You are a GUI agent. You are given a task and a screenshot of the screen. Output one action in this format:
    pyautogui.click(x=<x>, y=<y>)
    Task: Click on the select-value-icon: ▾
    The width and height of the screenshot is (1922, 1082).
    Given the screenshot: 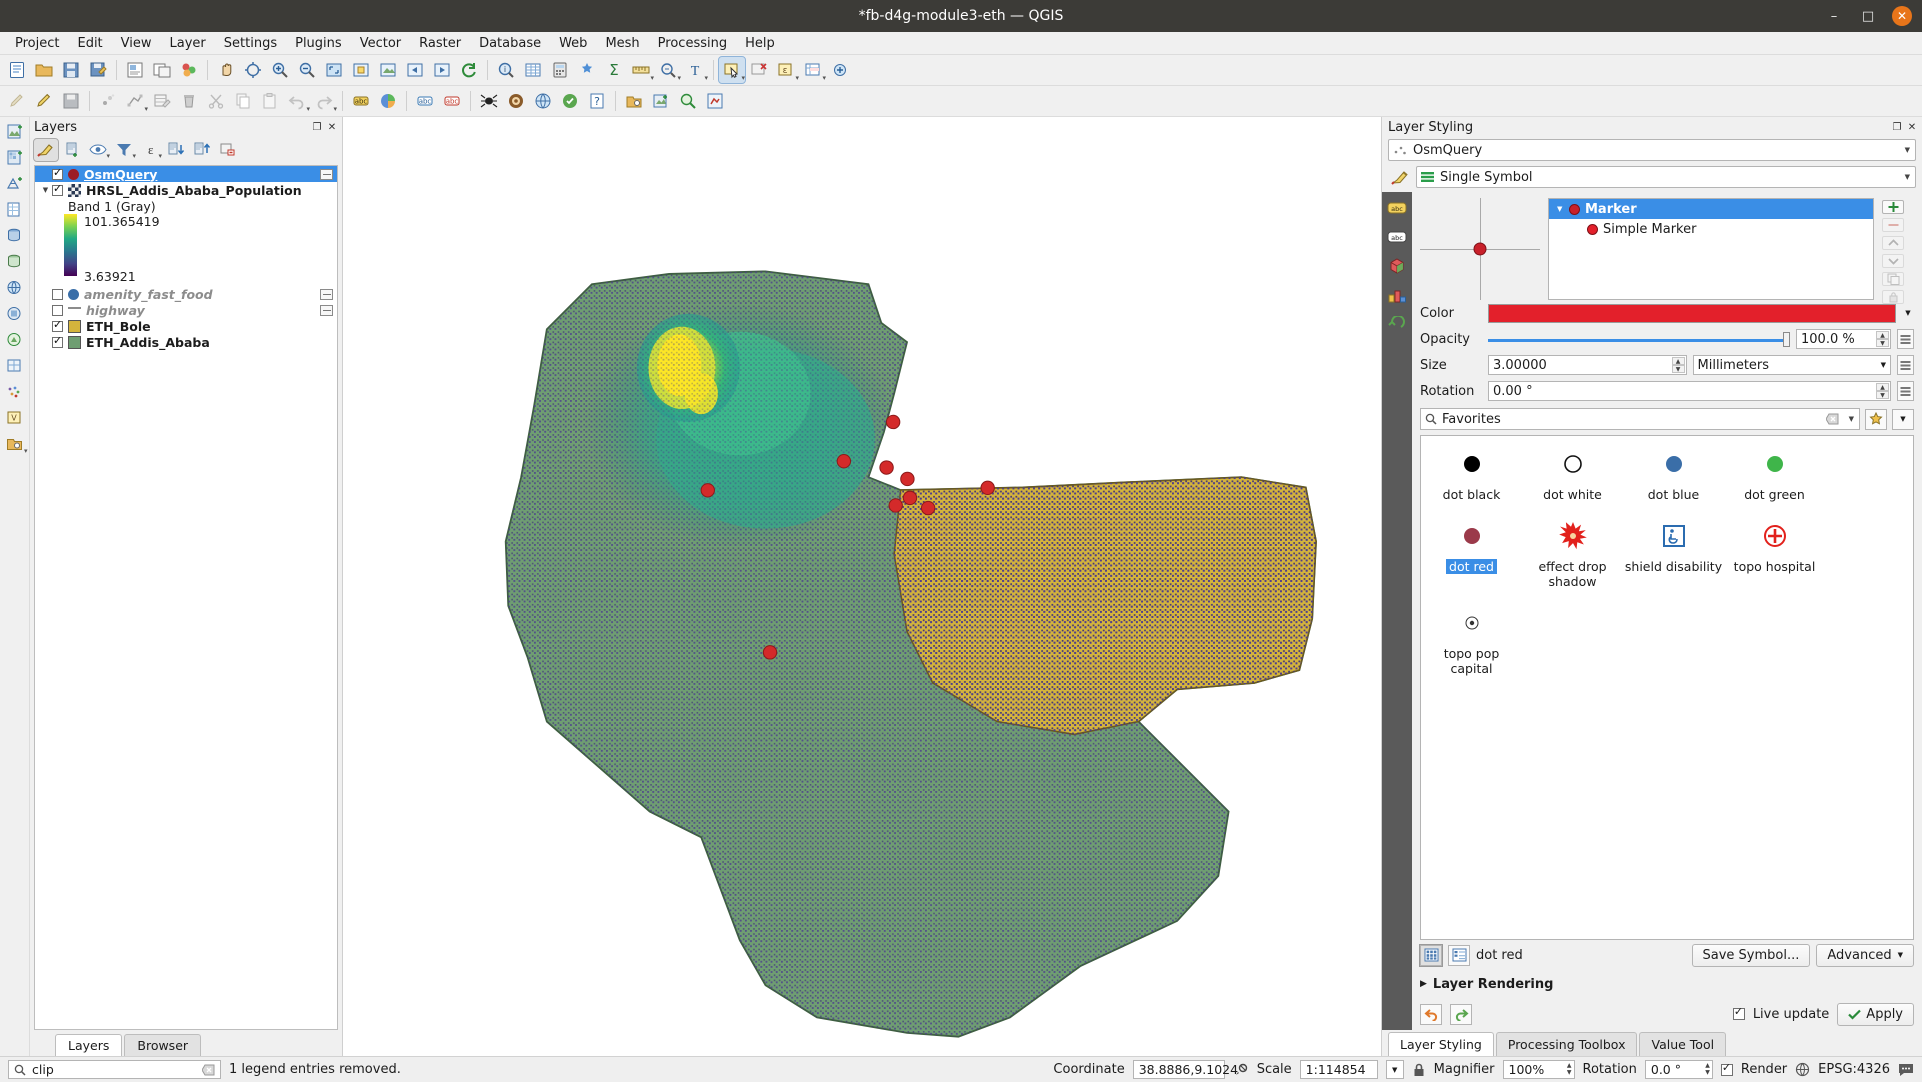 What is the action you would take?
    pyautogui.click(x=813, y=70)
    